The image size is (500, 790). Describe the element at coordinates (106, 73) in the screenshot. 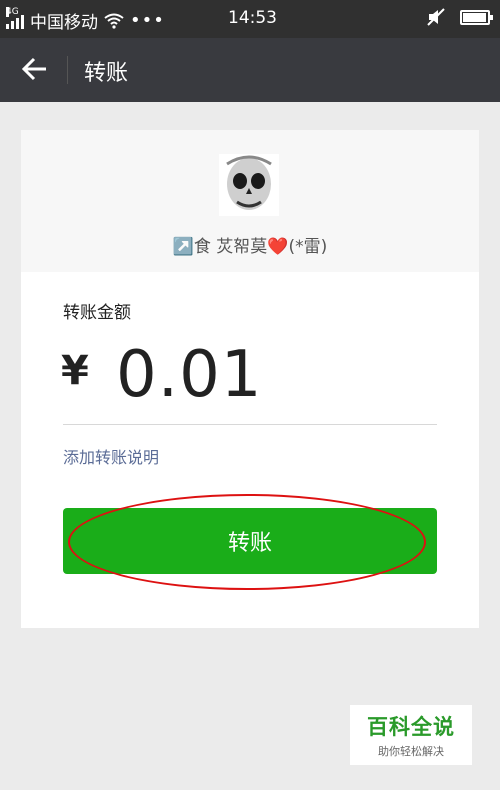

I see `page-title: 转账` at that location.